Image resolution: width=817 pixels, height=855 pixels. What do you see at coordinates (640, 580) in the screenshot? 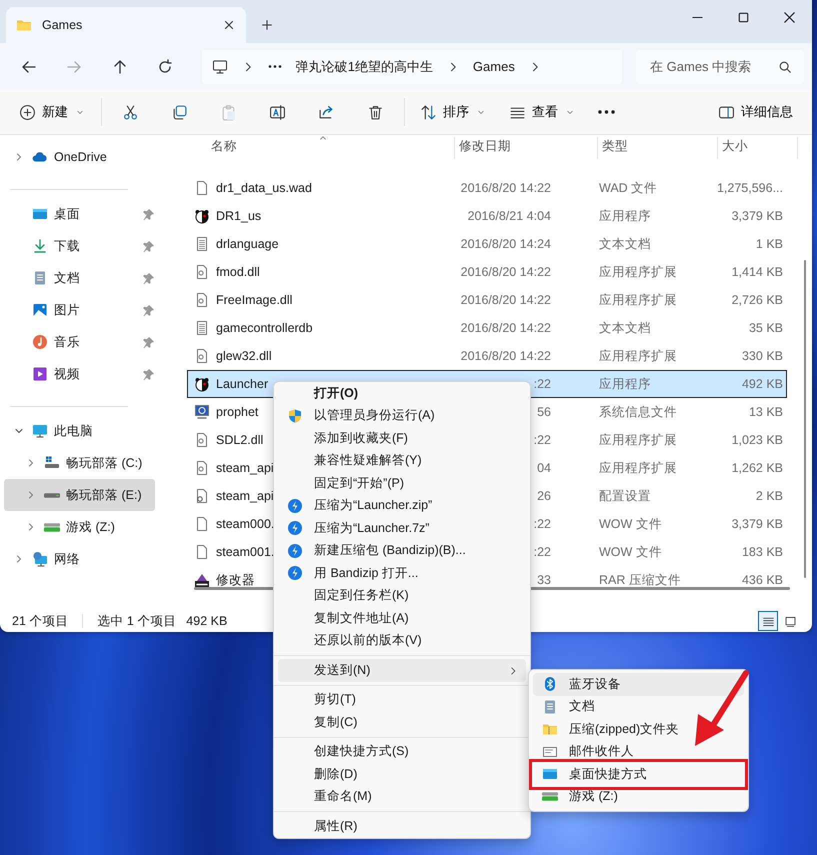
I see `type-cell-text: RAR 压缩文件` at bounding box center [640, 580].